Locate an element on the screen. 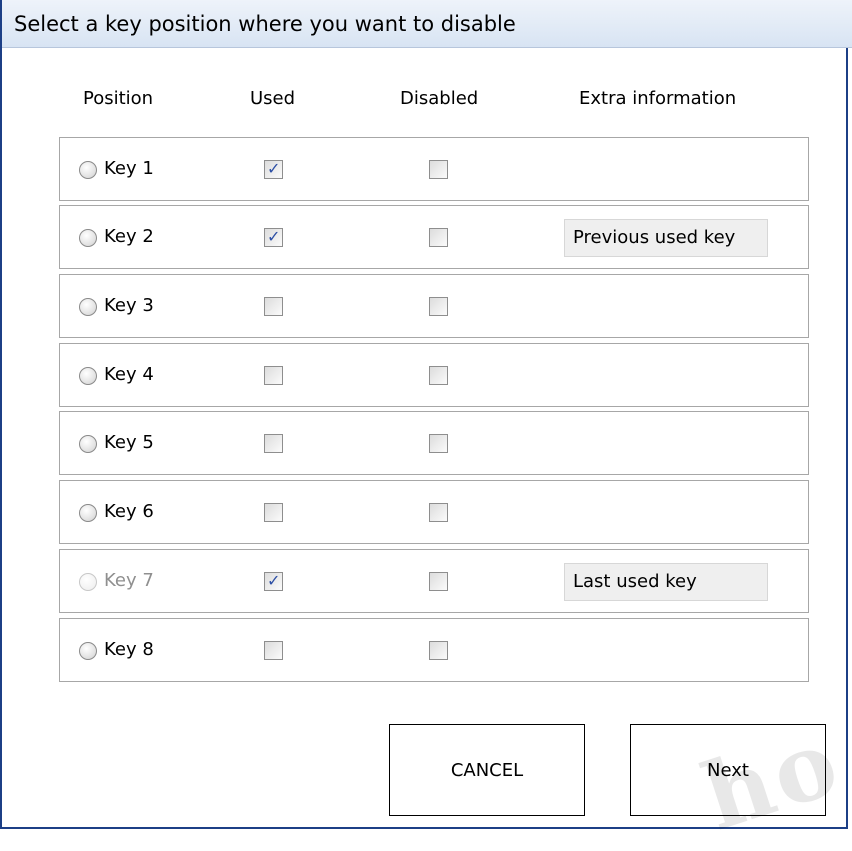 The image size is (852, 851). key-row: Key 7 ✓ Last used key is located at coordinates (434, 581).